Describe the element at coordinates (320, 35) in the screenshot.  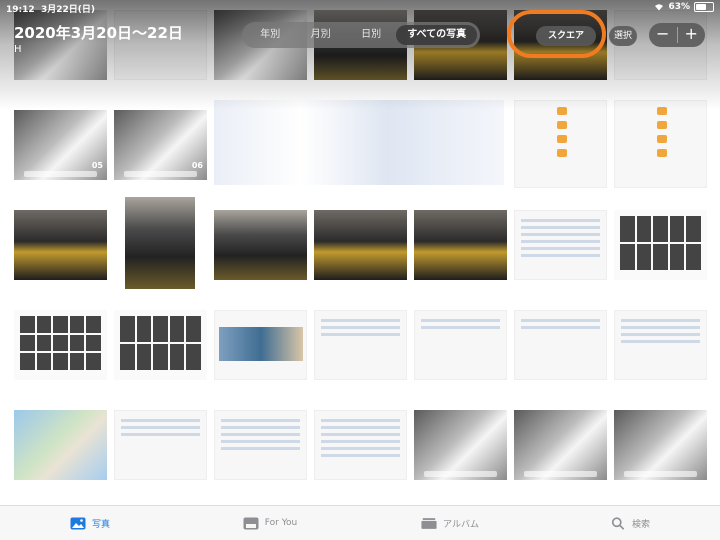
I see `segment-month: 月別` at that location.